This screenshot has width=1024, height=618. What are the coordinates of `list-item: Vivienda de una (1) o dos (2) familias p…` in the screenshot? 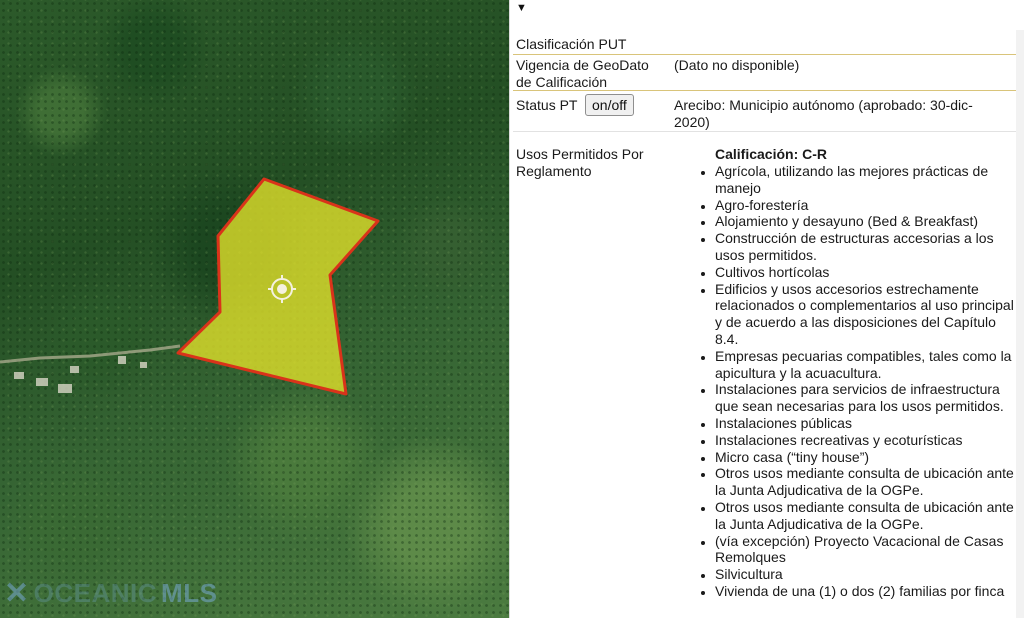 It's located at (867, 591).